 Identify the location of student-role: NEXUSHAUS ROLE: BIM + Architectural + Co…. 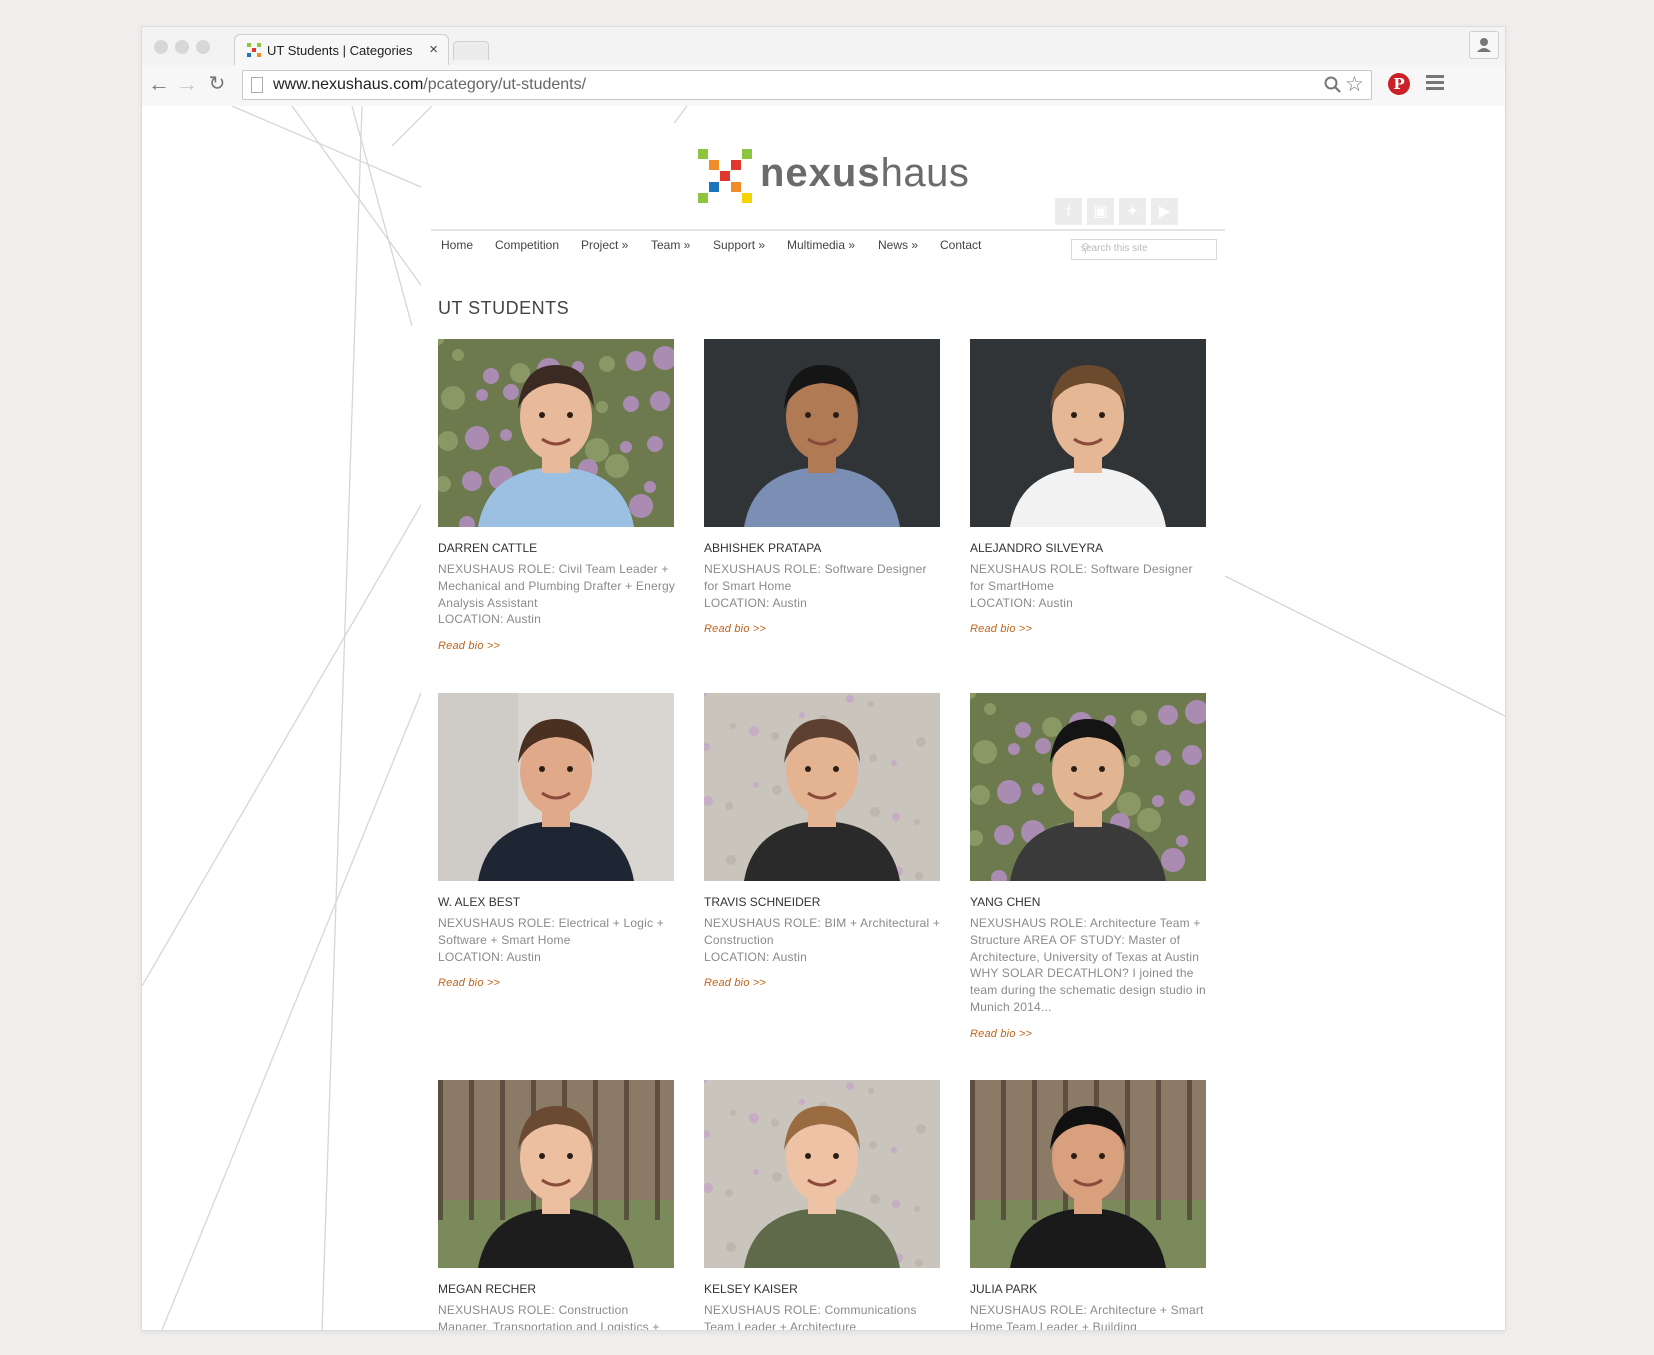
(824, 953).